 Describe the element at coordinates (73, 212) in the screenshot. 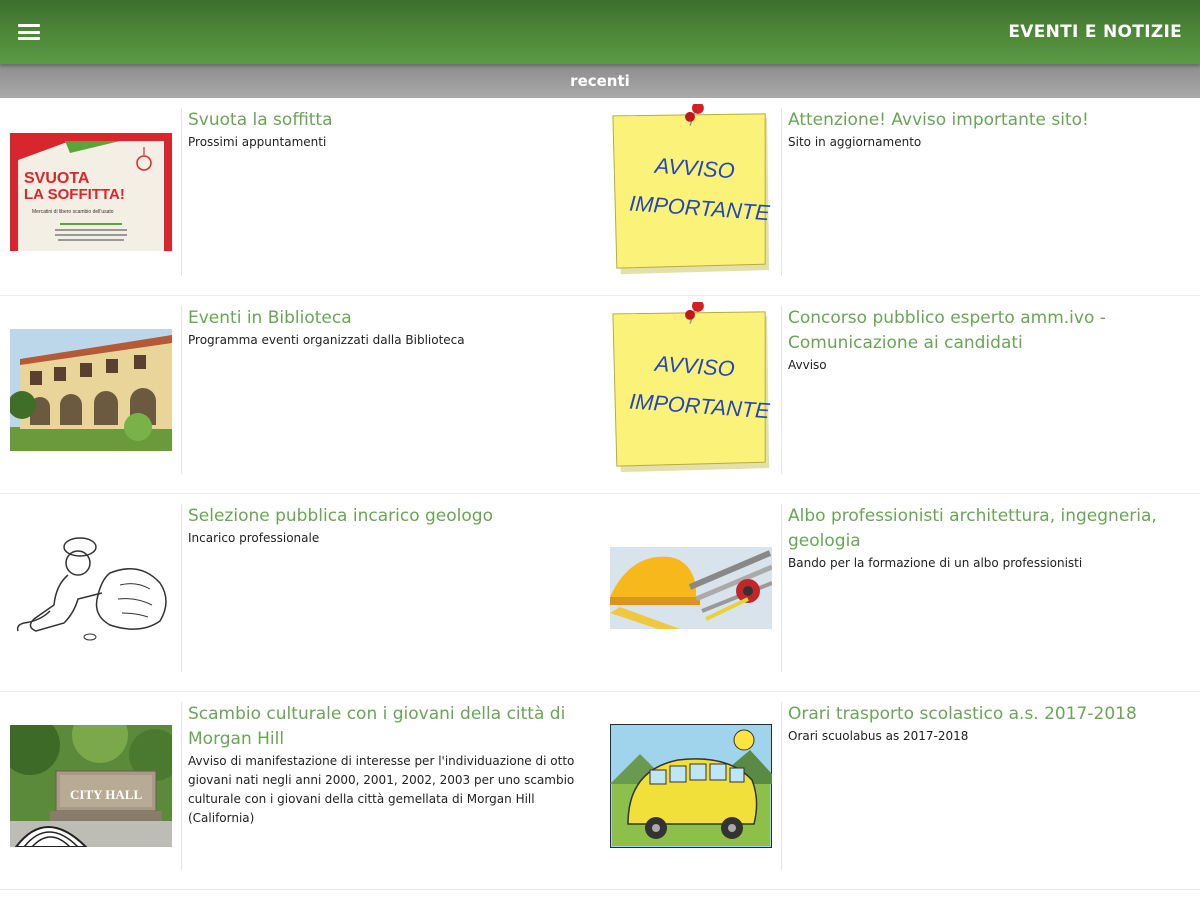

I see `svg-text:Mercatini di libero scambio de: Mercatini di libero scambio dell'usato` at that location.